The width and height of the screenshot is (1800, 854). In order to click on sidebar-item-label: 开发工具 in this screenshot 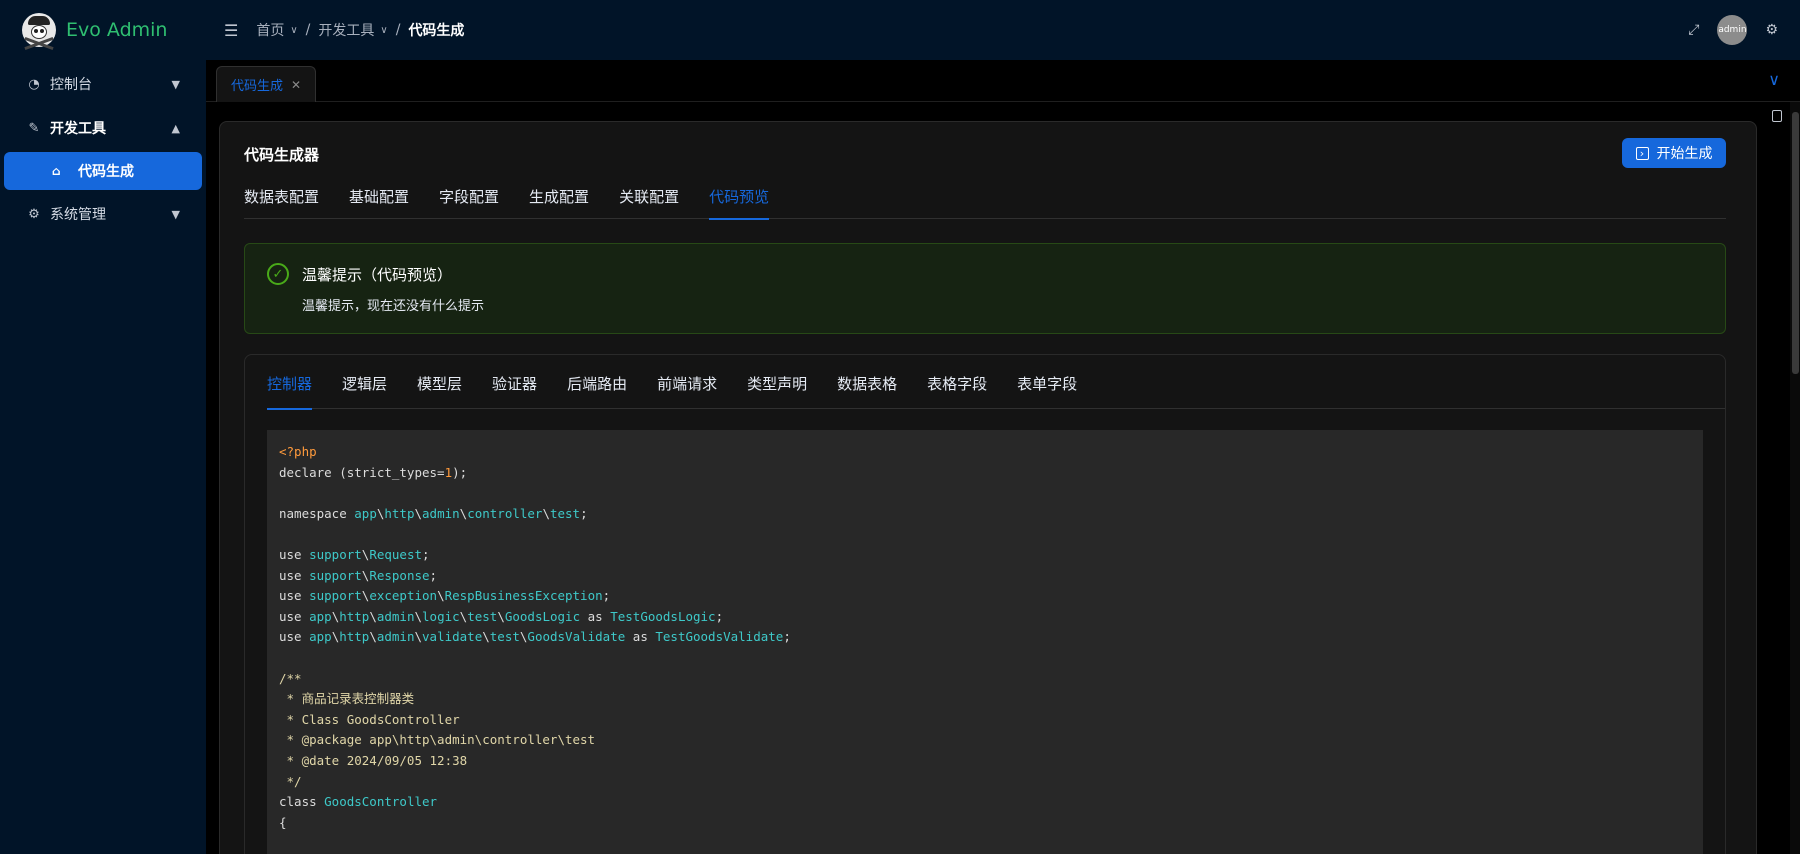, I will do `click(78, 129)`.